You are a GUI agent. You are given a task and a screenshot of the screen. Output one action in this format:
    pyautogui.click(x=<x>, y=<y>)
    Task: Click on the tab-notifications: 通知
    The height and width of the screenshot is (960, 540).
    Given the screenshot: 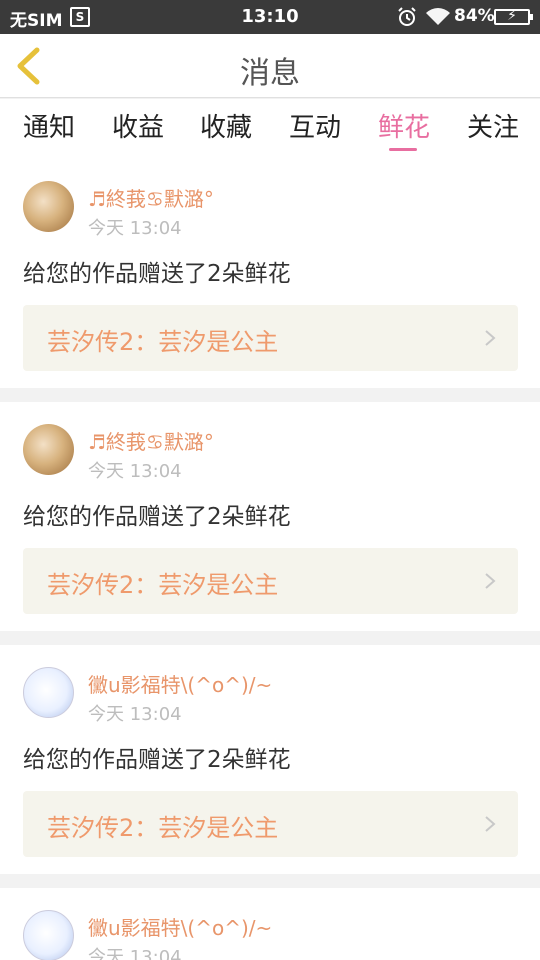 What is the action you would take?
    pyautogui.click(x=49, y=125)
    